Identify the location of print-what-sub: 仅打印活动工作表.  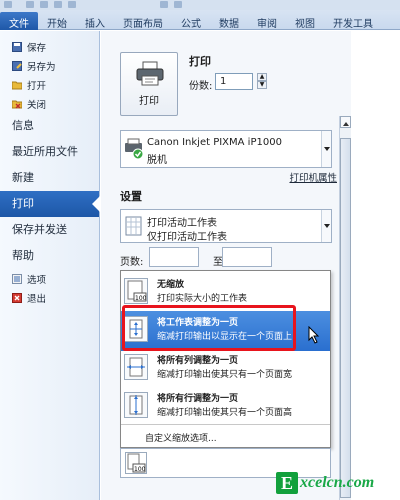
(187, 237).